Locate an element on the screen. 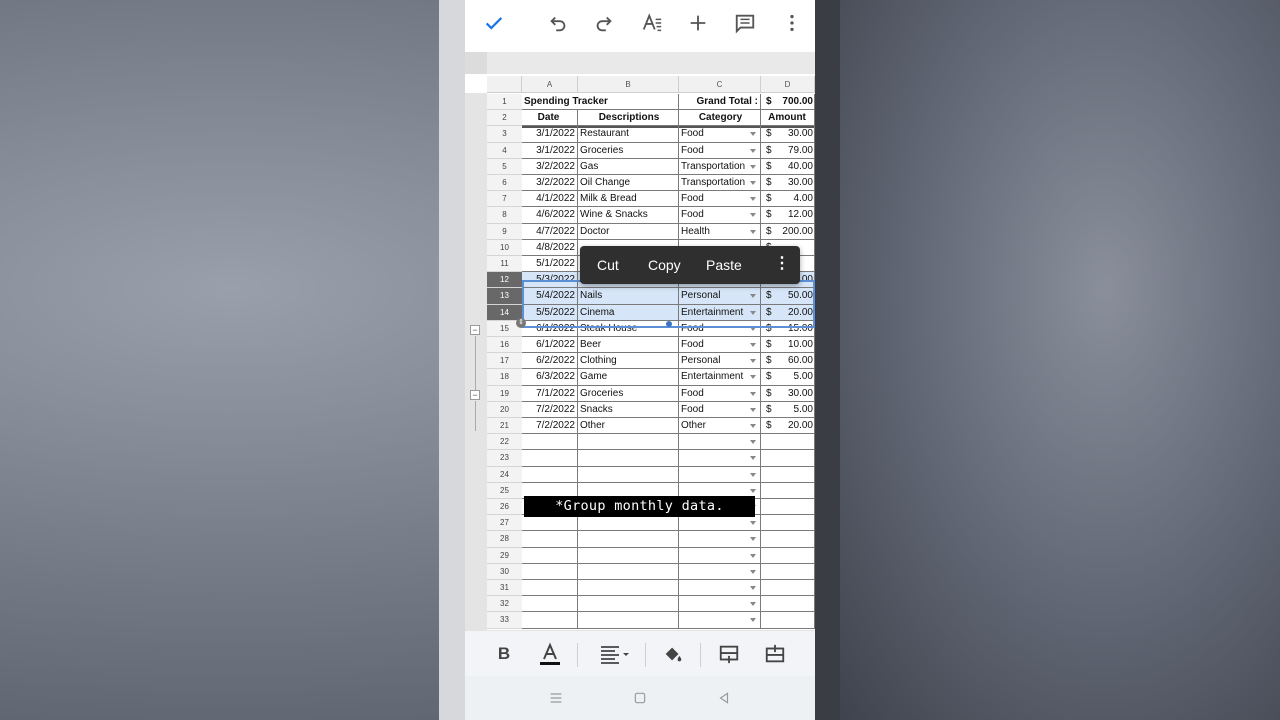 The image size is (1280, 720). cell-amount: $79.00 is located at coordinates (788, 150).